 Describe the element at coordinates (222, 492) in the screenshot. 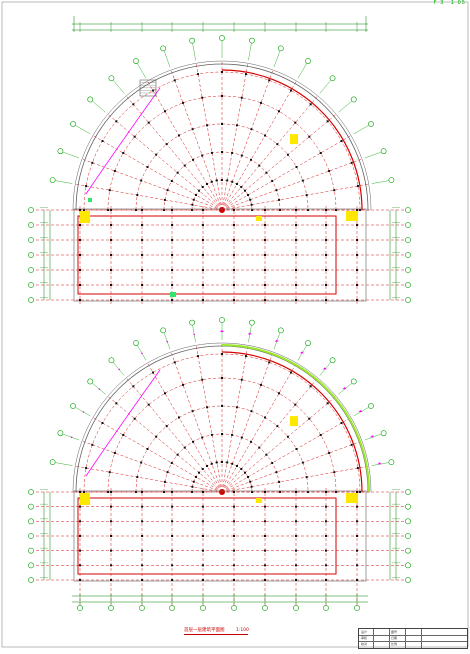

I see `center-node` at that location.